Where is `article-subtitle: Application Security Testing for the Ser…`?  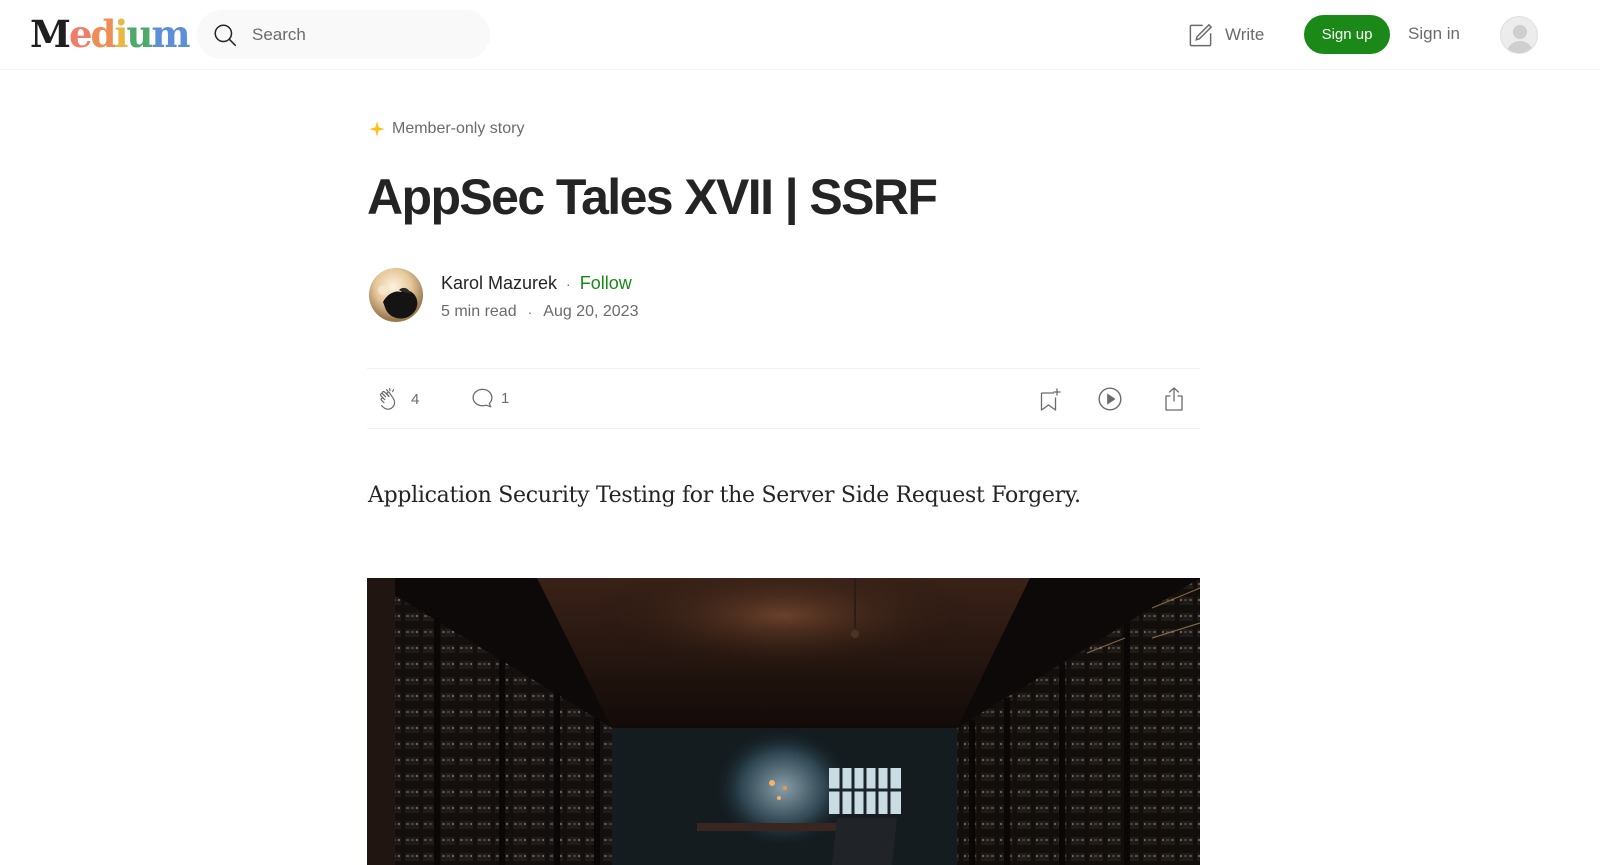 article-subtitle: Application Security Testing for the Ser… is located at coordinates (724, 495).